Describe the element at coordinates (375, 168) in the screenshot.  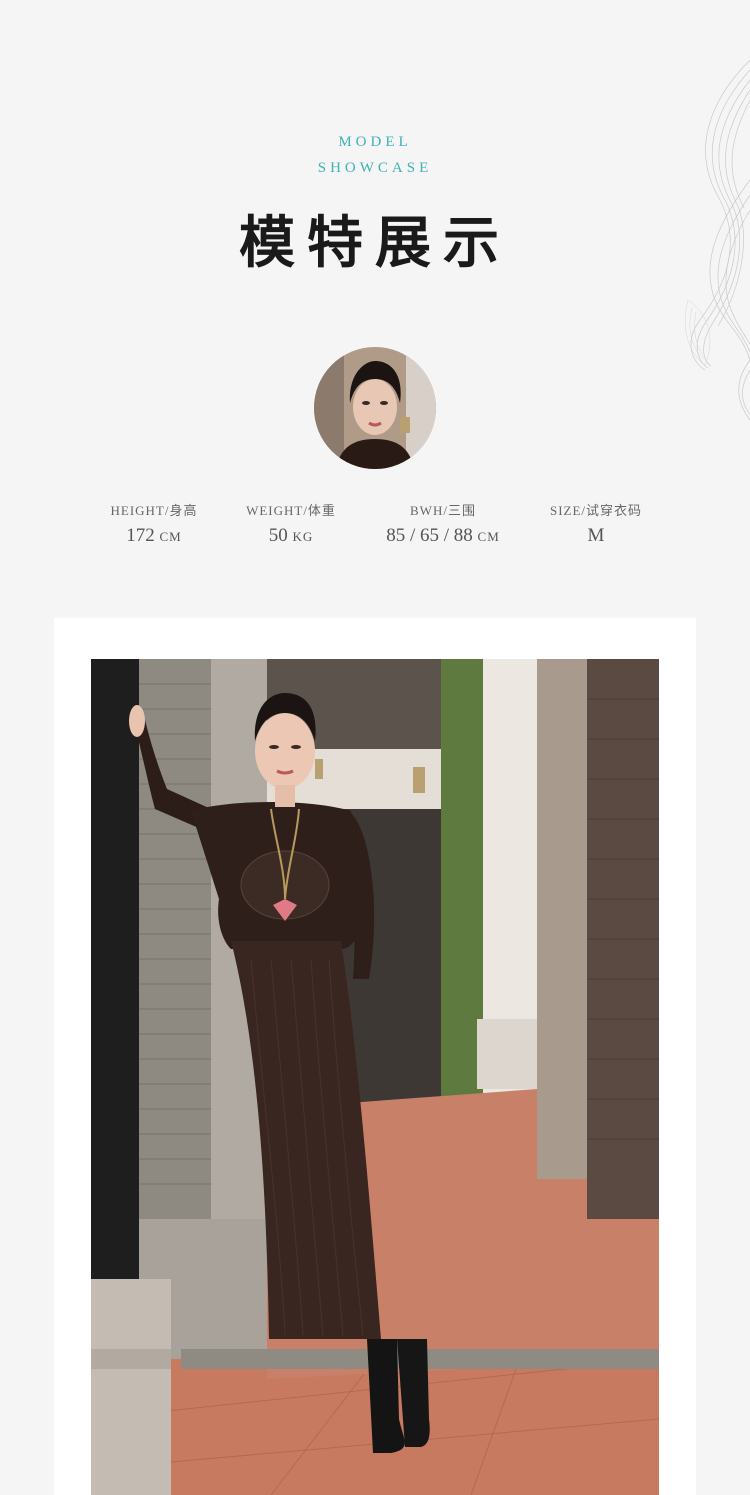
I see `eyebrow-showcase: SHOWCASE` at that location.